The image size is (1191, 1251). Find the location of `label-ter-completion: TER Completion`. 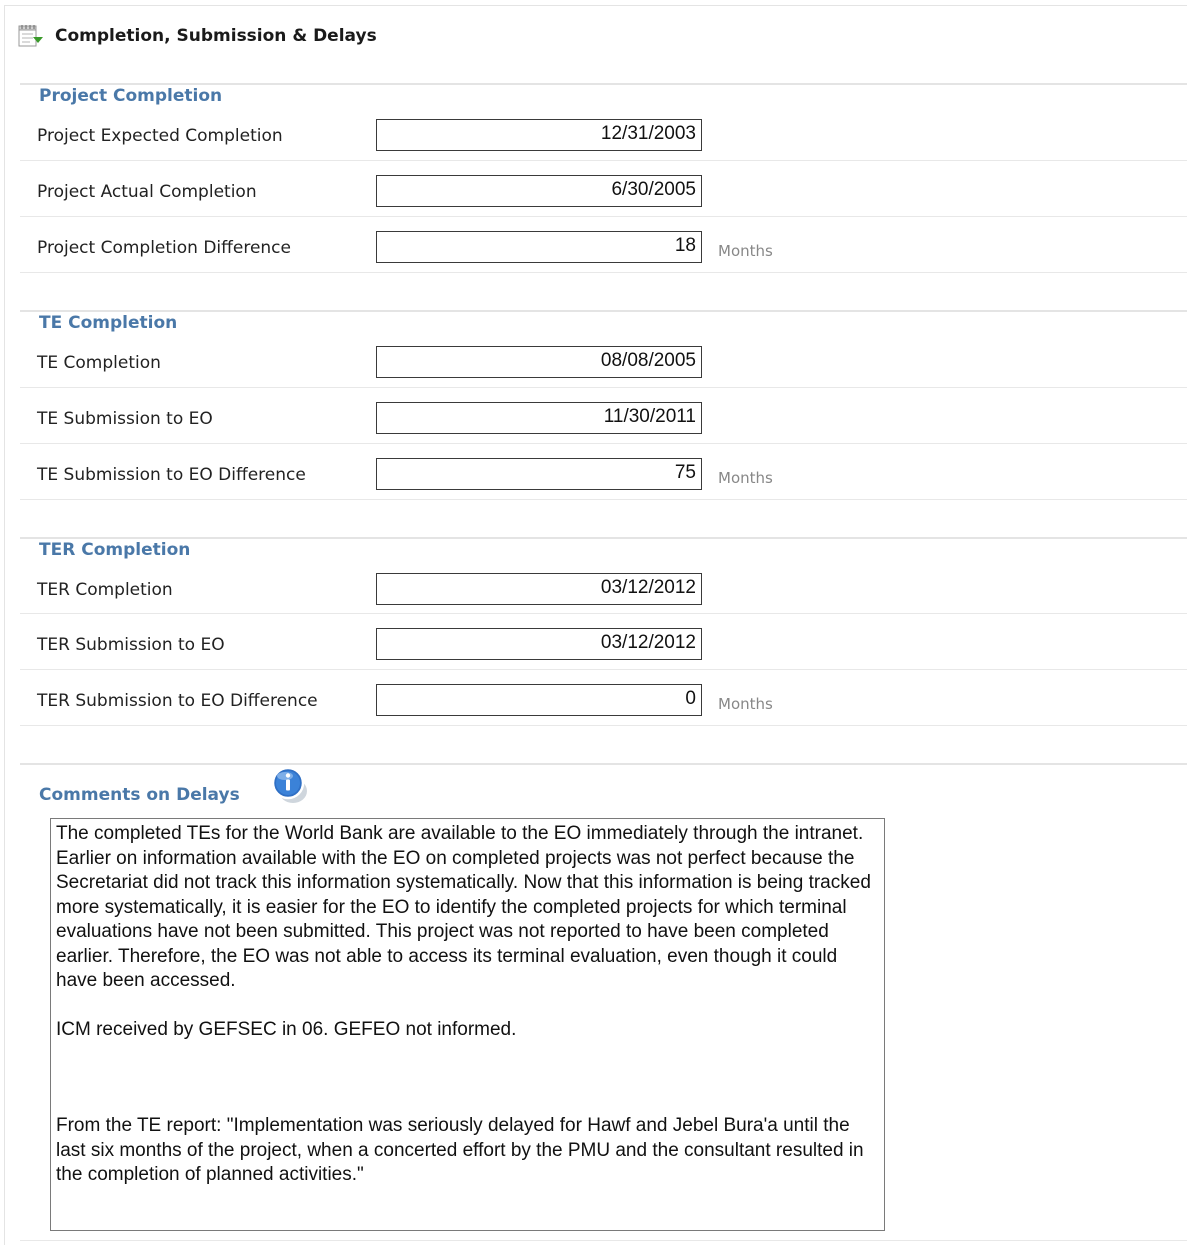

label-ter-completion: TER Completion is located at coordinates (105, 590).